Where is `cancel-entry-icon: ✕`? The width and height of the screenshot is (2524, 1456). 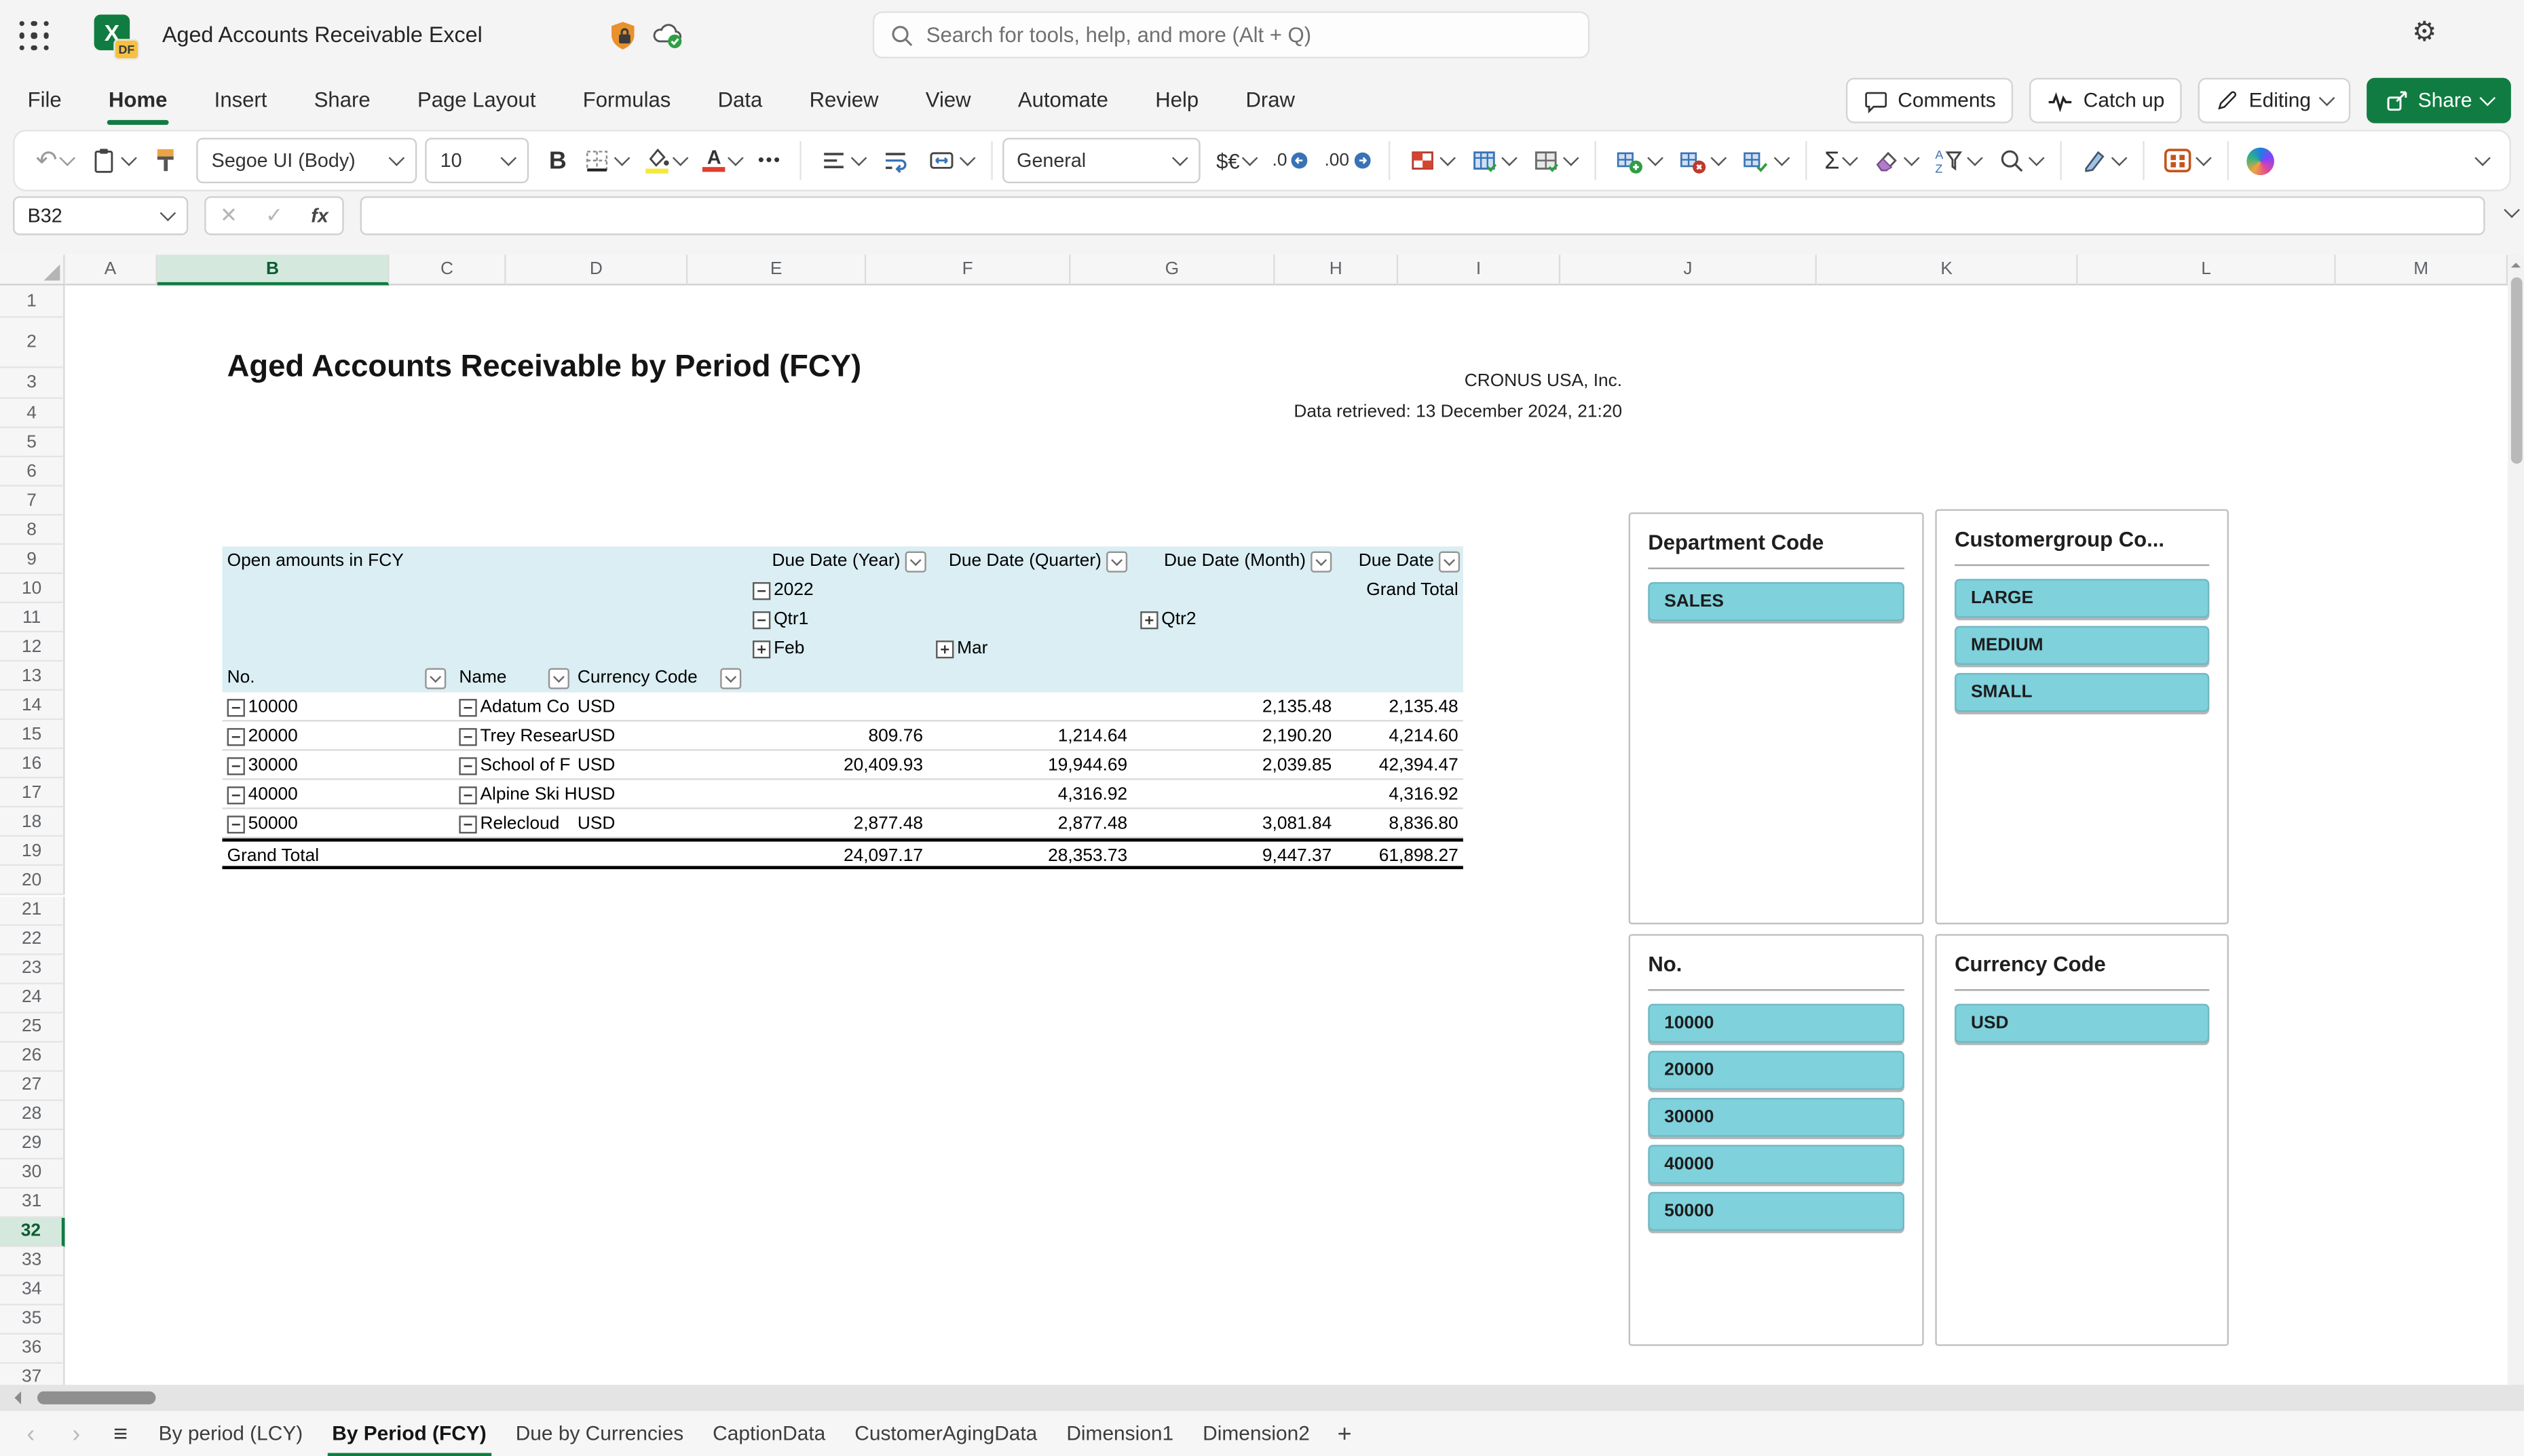
cancel-entry-icon: ✕ is located at coordinates (229, 216).